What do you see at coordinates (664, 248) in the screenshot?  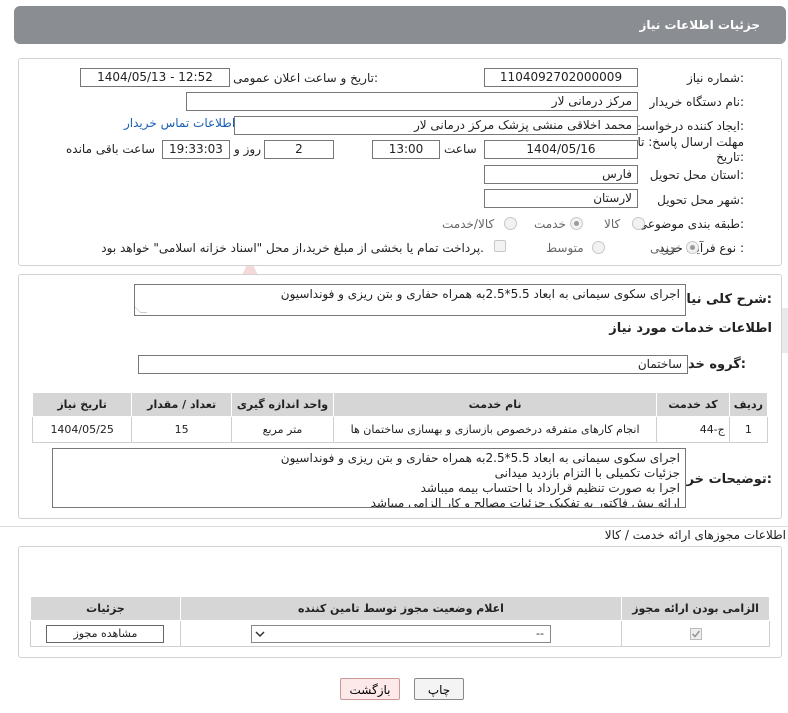 I see `purchase-option-minor: جزیی` at bounding box center [664, 248].